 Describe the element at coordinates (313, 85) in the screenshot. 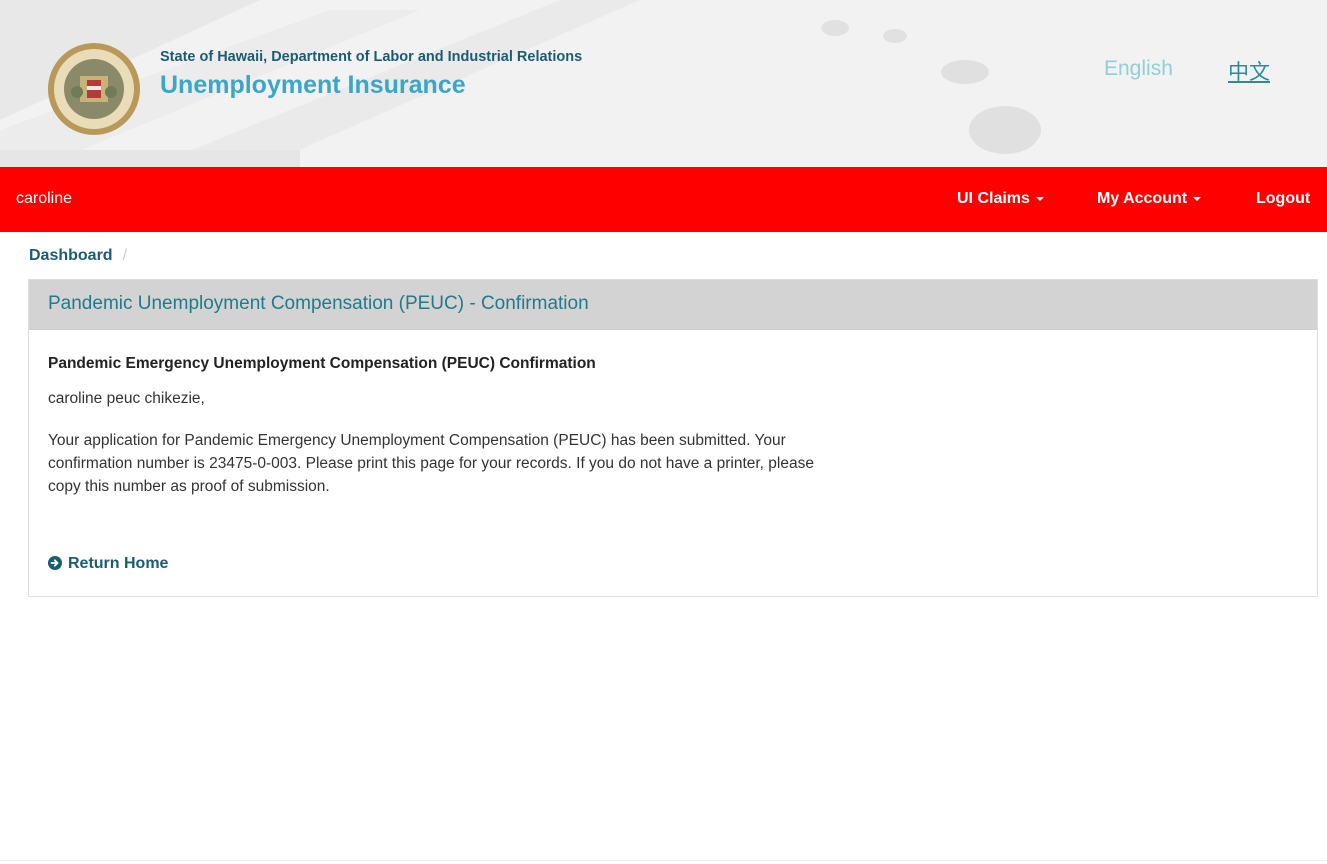

I see `site-title: Unemployment Insurance` at that location.